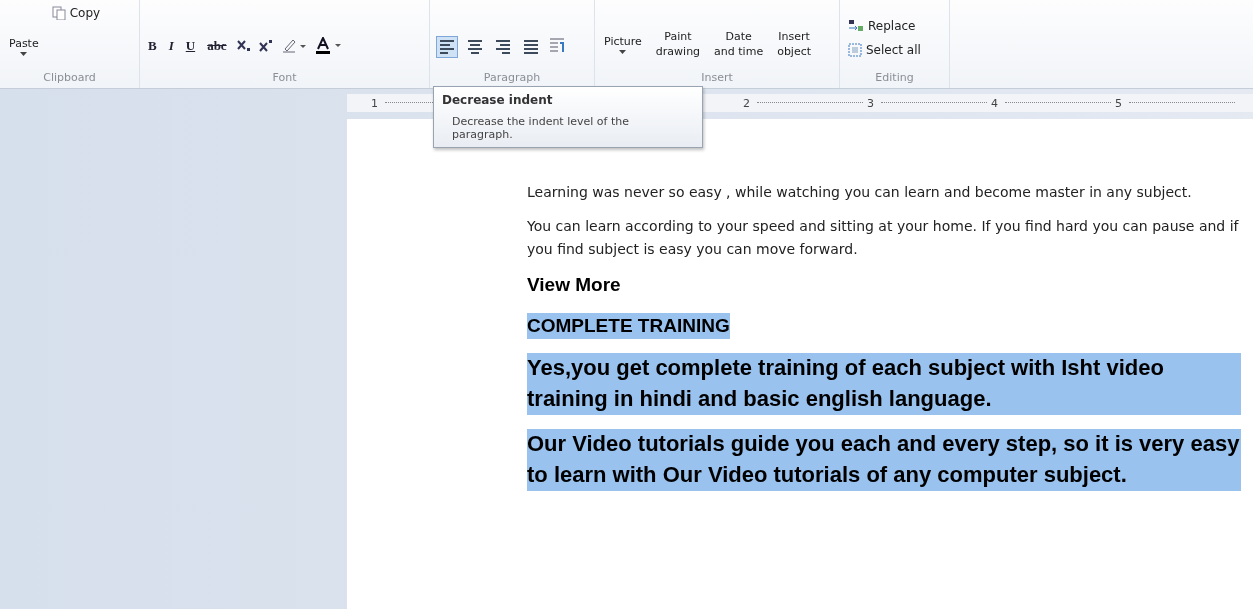 This screenshot has width=1253, height=609. I want to click on format-button: U, so click(190, 45).